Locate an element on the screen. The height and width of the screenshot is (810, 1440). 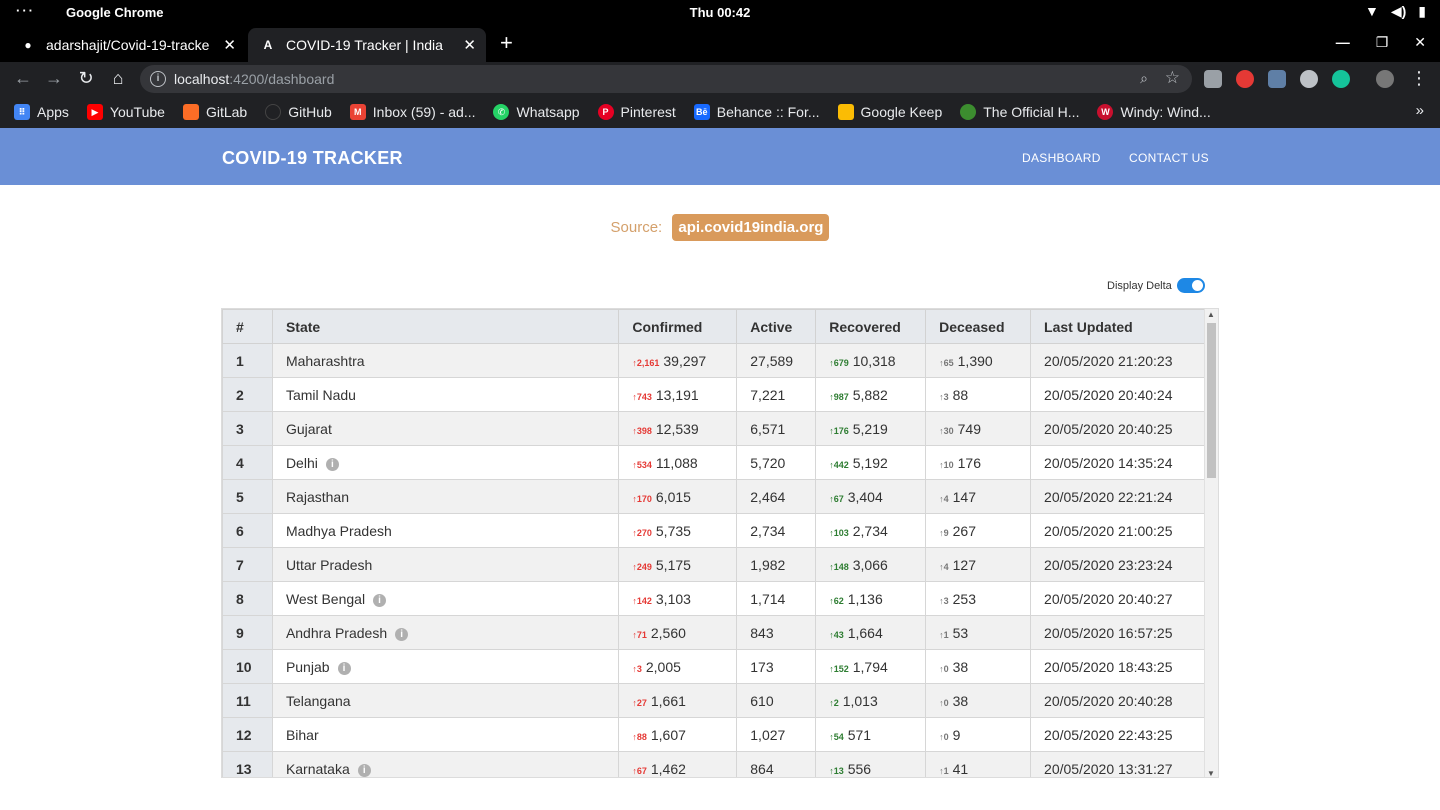
minimize-icon: — is located at coordinates (1343, 42).